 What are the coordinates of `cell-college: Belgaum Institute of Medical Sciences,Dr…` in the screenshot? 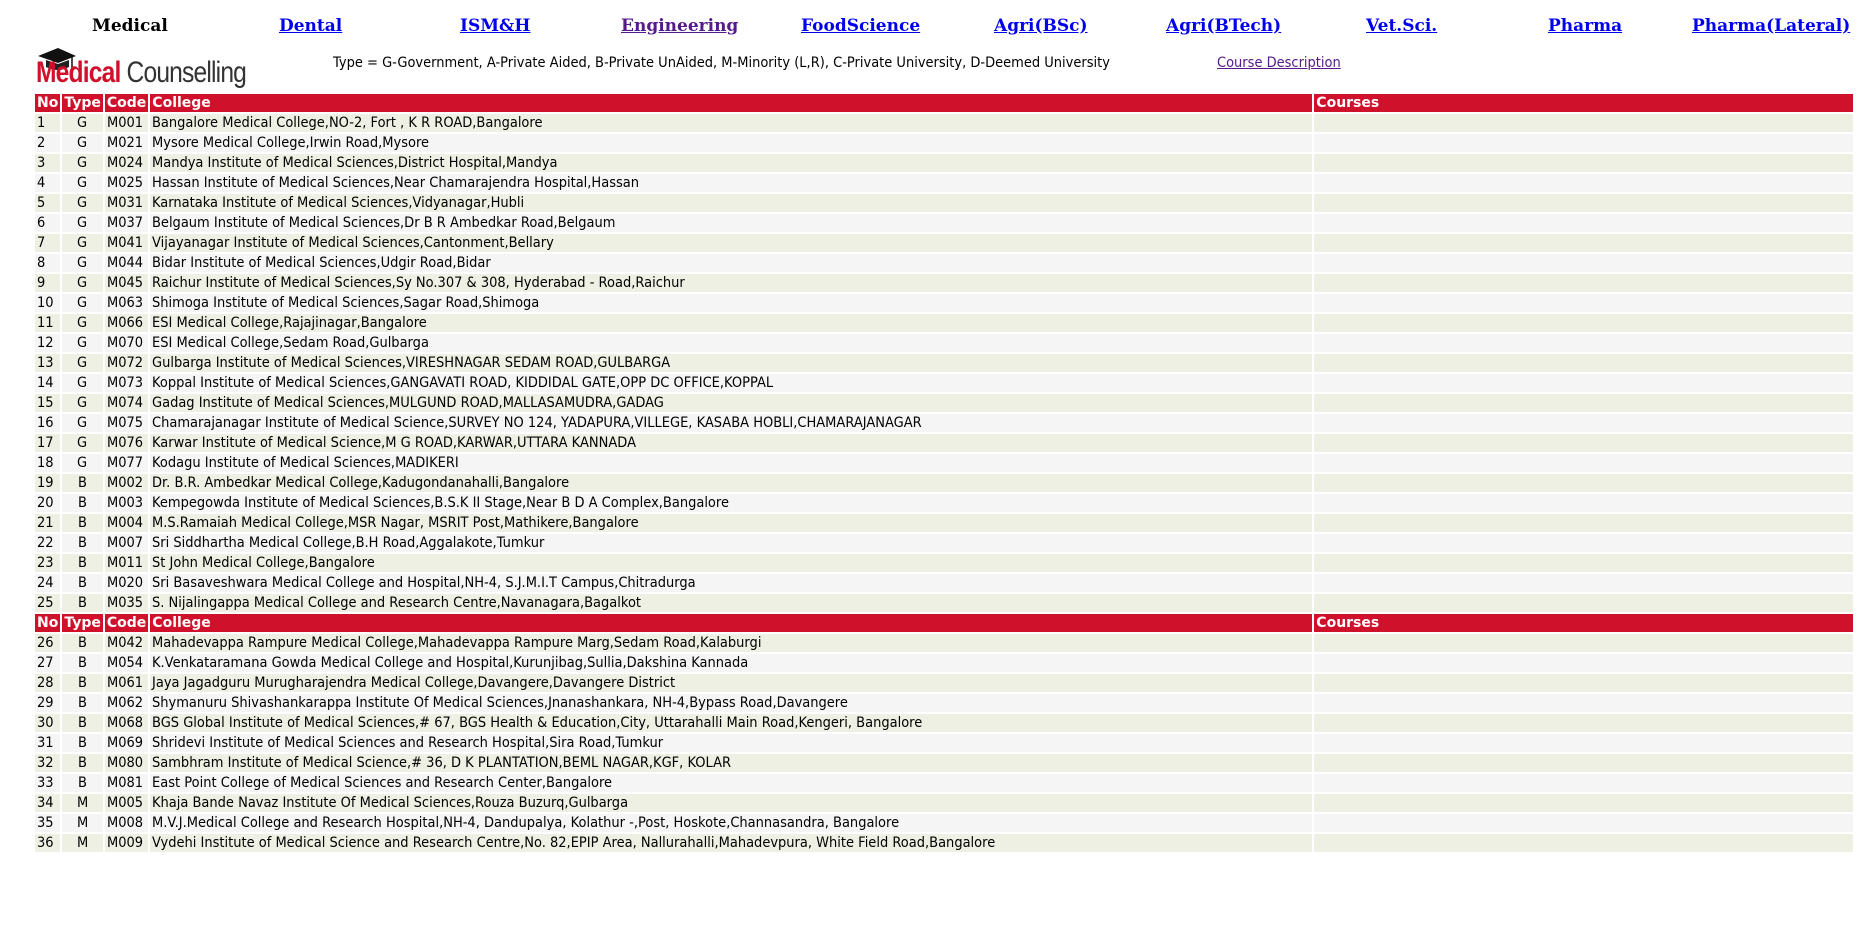 It's located at (731, 223).